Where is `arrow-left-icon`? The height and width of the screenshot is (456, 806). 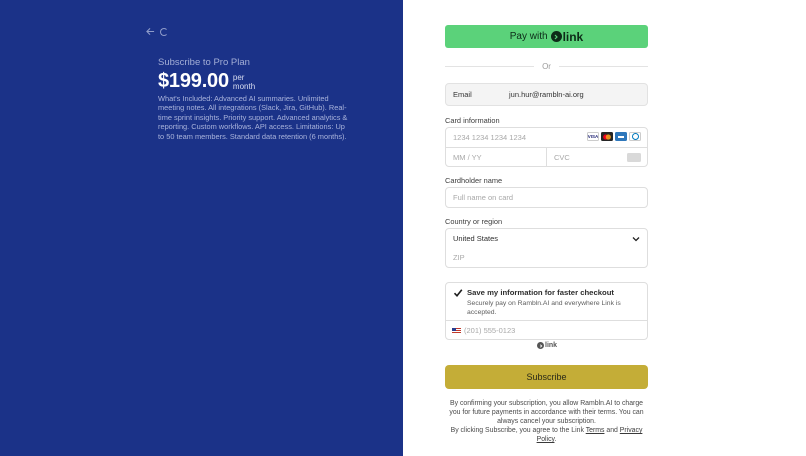
arrow-left-icon is located at coordinates (150, 31).